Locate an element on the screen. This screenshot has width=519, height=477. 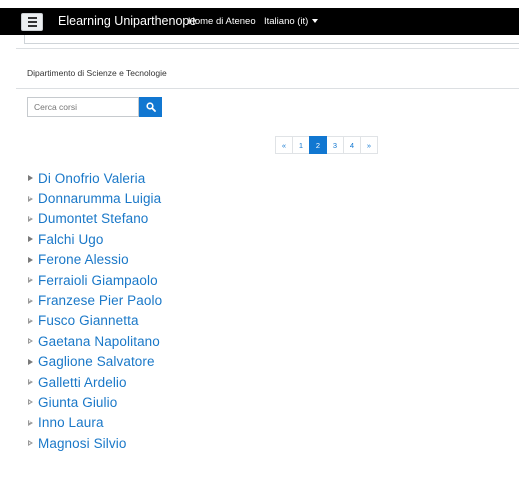
category-item: Giunta Giulio is located at coordinates (95, 402).